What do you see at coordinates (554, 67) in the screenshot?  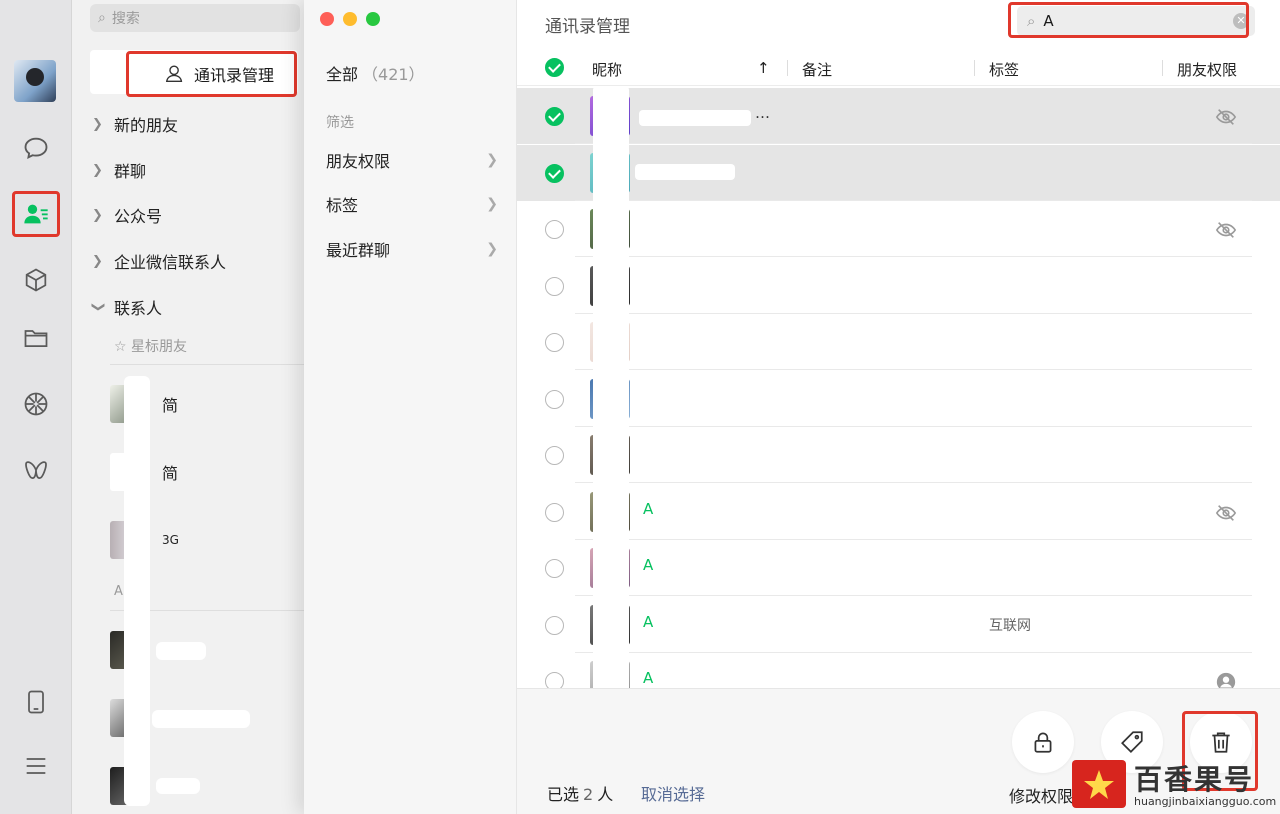 I see `select-all-checkbox` at bounding box center [554, 67].